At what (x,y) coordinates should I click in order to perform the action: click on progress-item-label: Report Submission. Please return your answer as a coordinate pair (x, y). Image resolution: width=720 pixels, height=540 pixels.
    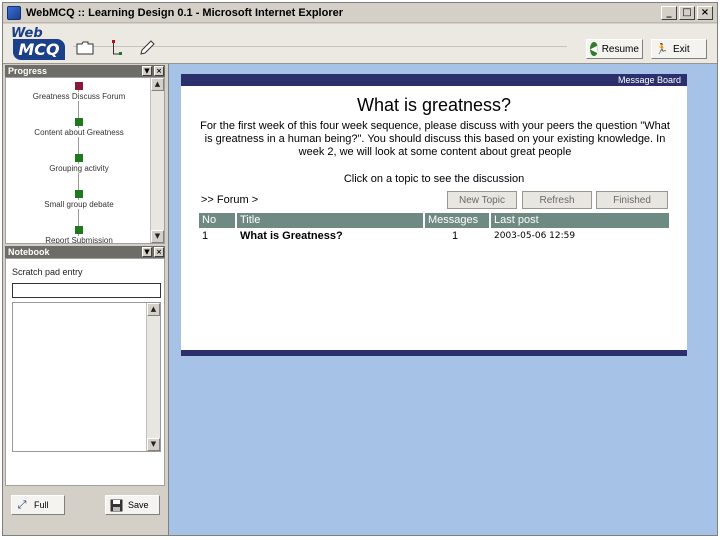
    Looking at the image, I should click on (79, 239).